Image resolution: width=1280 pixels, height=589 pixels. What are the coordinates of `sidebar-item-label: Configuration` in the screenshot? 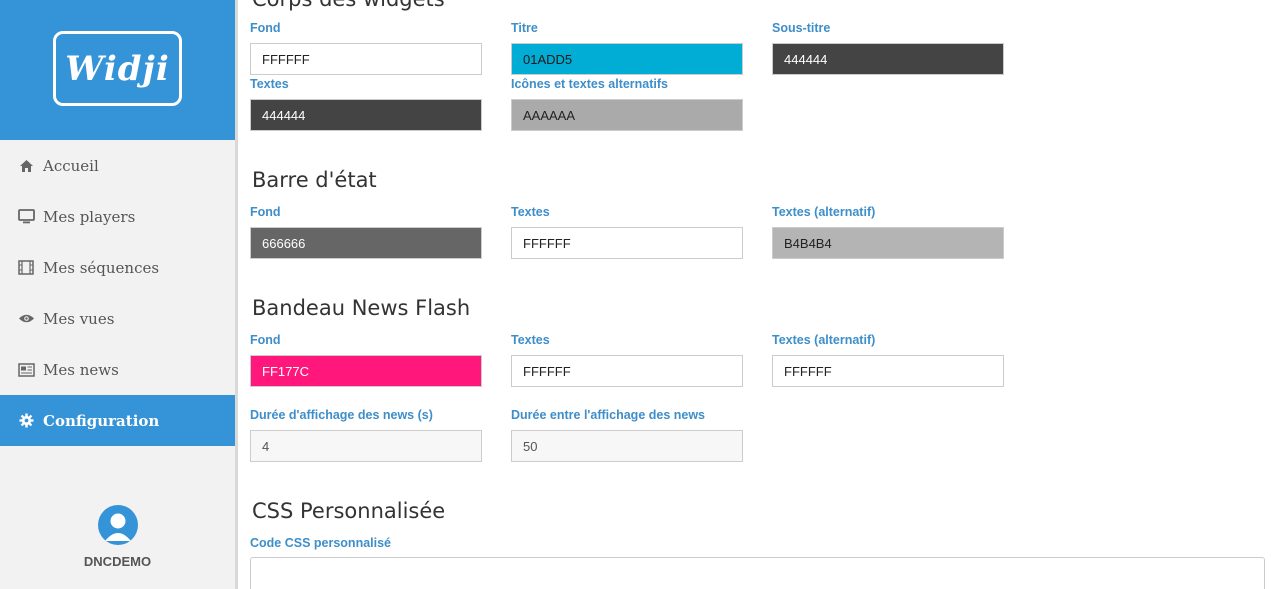 It's located at (101, 420).